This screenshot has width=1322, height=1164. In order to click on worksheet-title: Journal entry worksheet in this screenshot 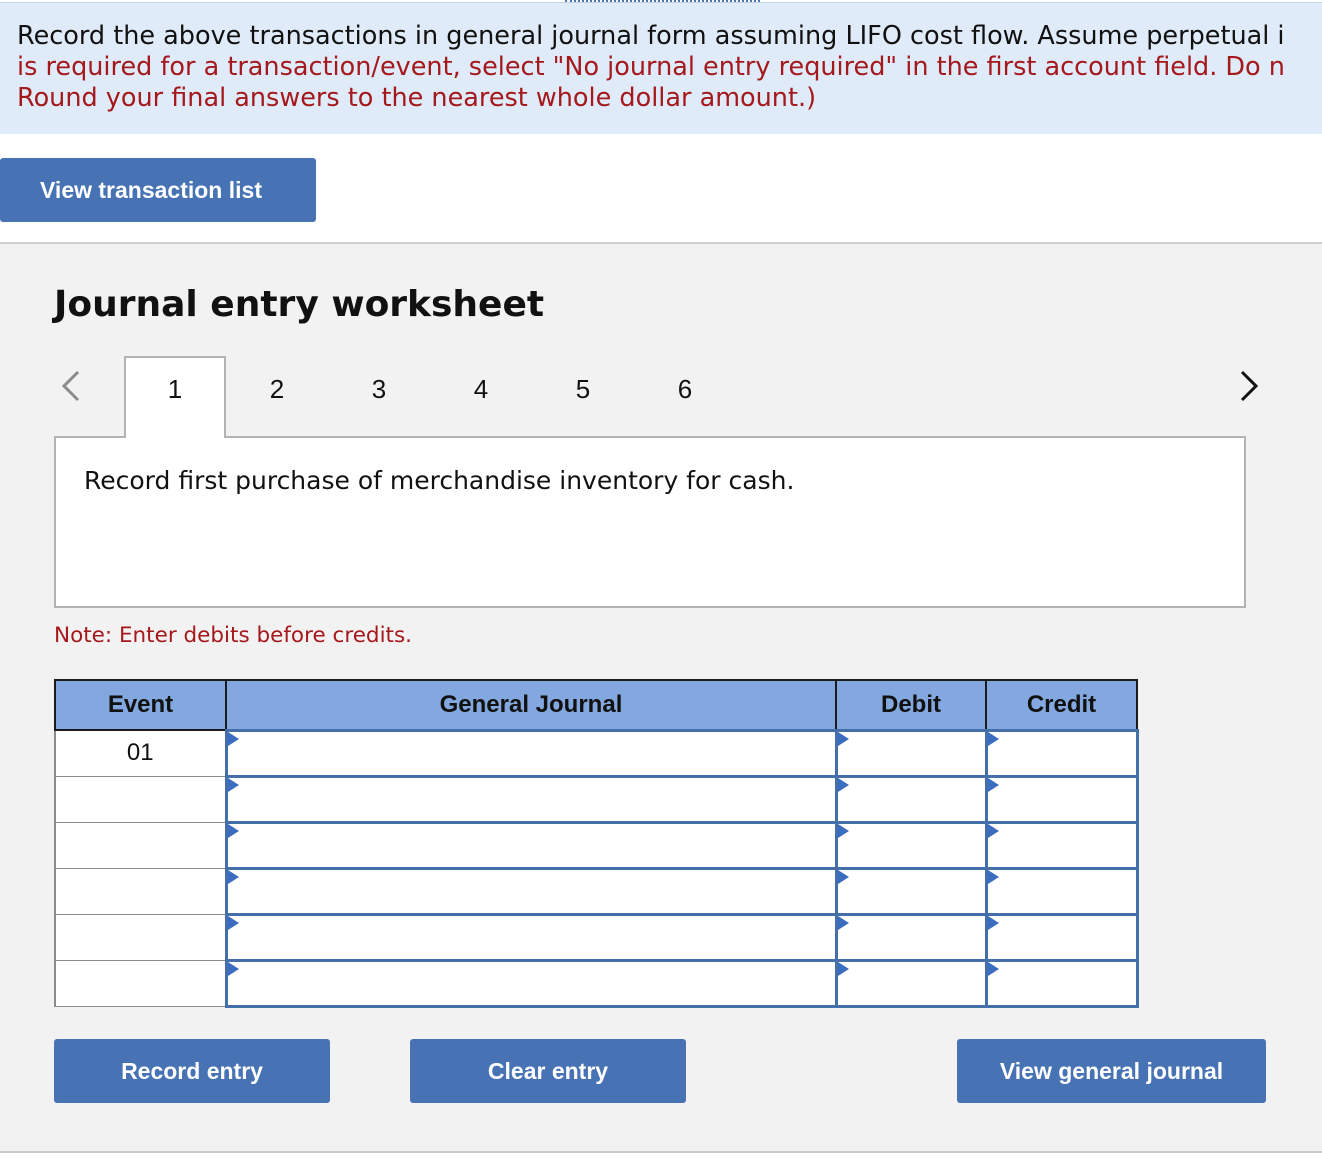, I will do `click(299, 304)`.